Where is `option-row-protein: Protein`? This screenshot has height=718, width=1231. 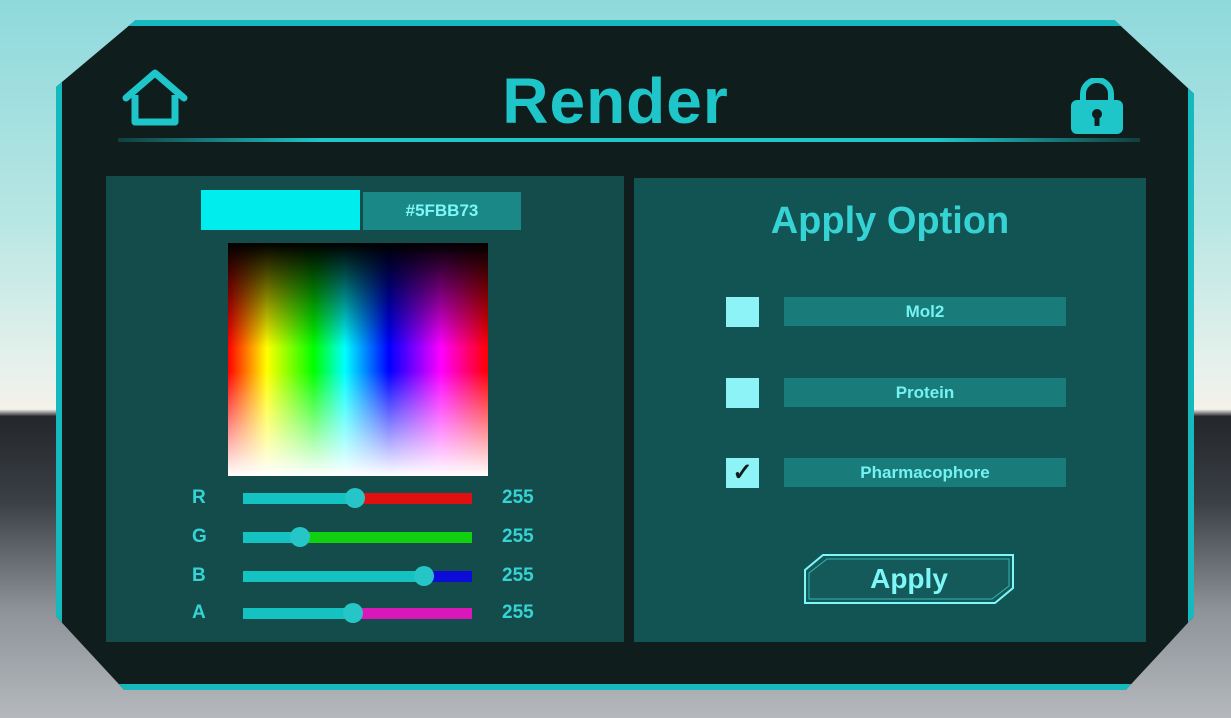 option-row-protein: Protein is located at coordinates (896, 393).